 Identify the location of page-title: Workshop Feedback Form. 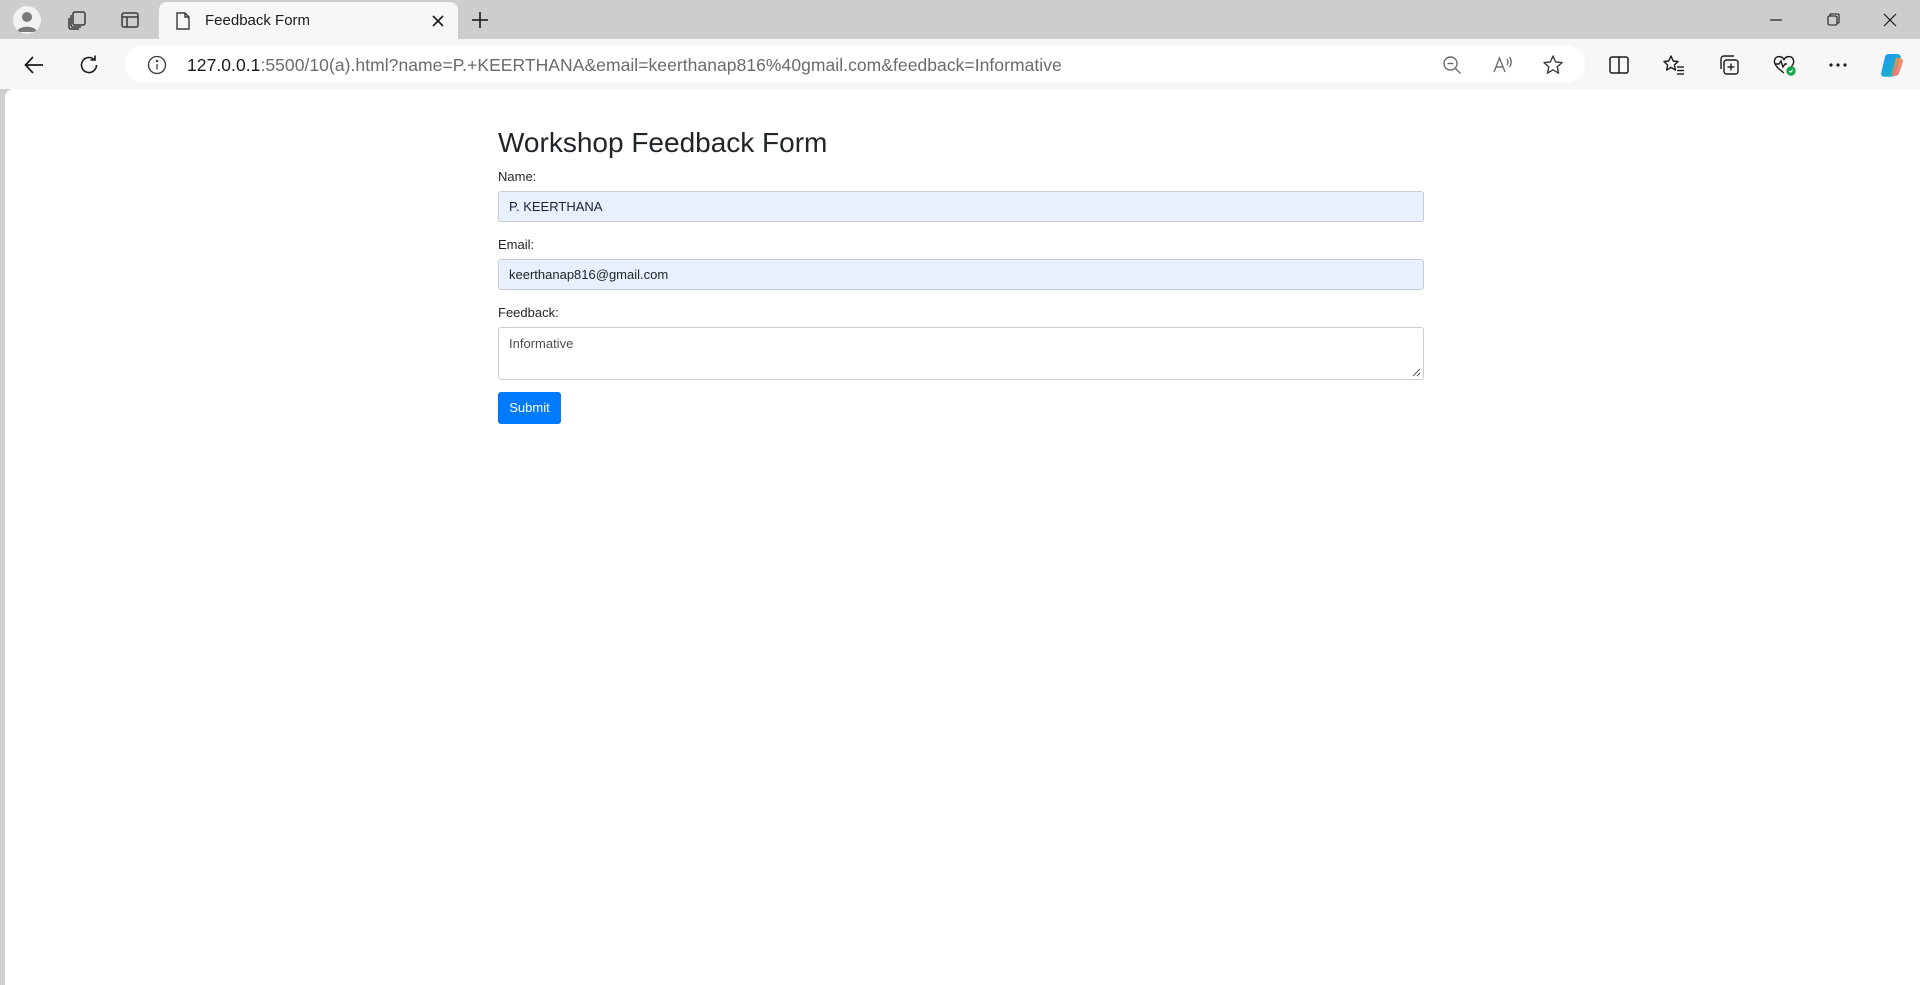
(663, 142).